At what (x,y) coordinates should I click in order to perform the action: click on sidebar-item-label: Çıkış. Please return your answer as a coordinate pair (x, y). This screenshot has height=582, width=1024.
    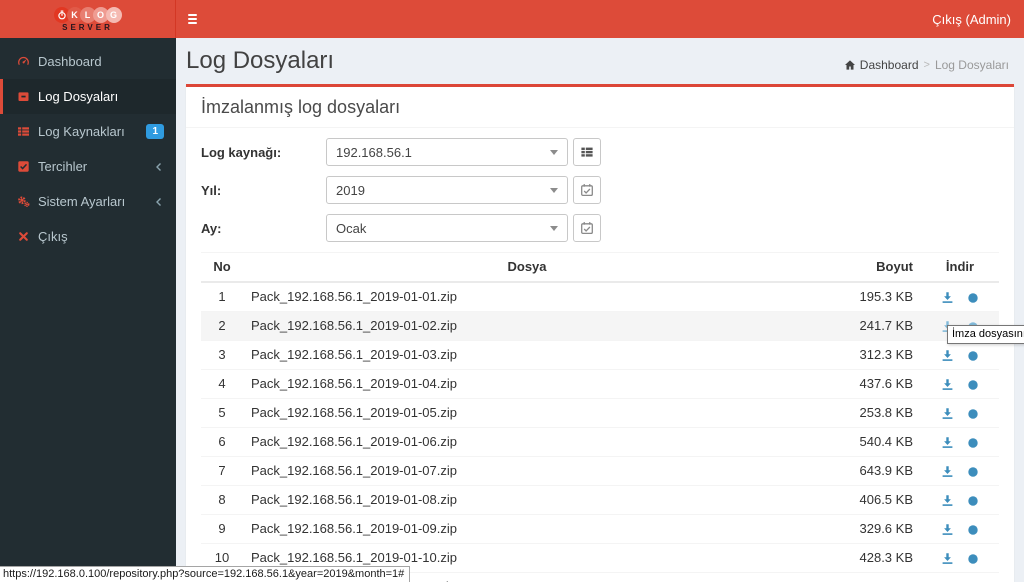
    Looking at the image, I should click on (53, 236).